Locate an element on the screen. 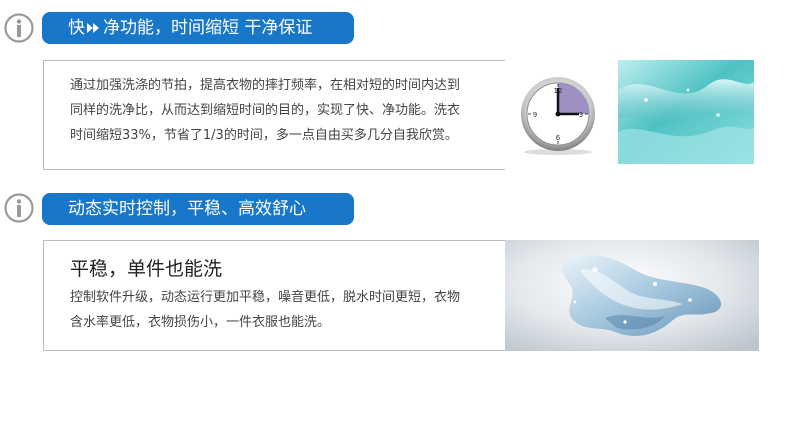 The image size is (800, 430). description-line: 控制软件升级，动态运行更加平稳，噪音更低，脱水时间更短，衣物 is located at coordinates (265, 297).